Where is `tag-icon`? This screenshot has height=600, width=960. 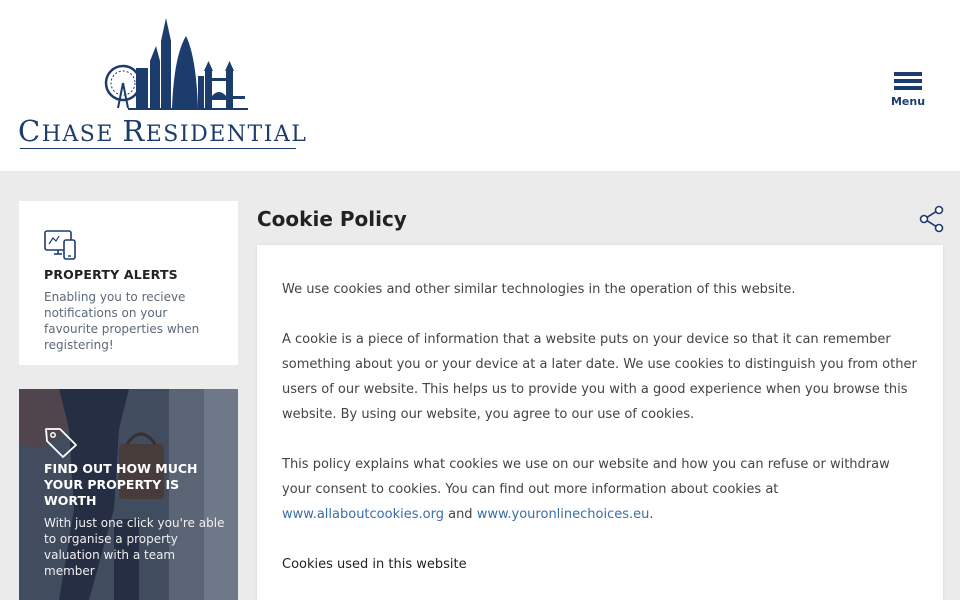
tag-icon is located at coordinates (61, 443).